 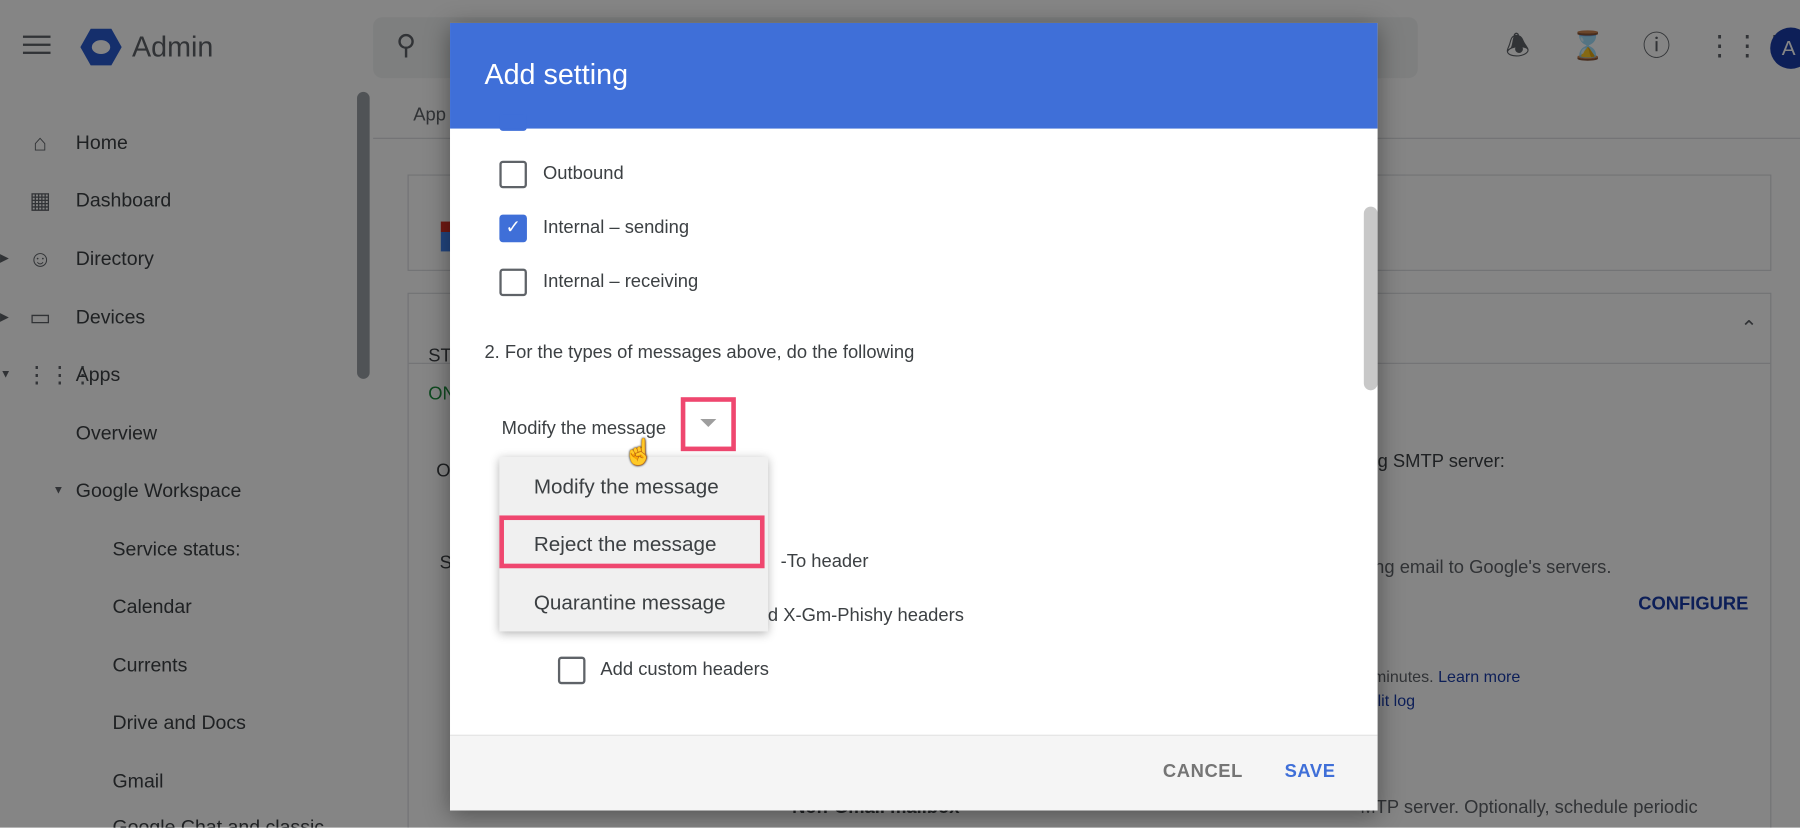 What do you see at coordinates (583, 174) in the screenshot?
I see `outbound-label: Outbound` at bounding box center [583, 174].